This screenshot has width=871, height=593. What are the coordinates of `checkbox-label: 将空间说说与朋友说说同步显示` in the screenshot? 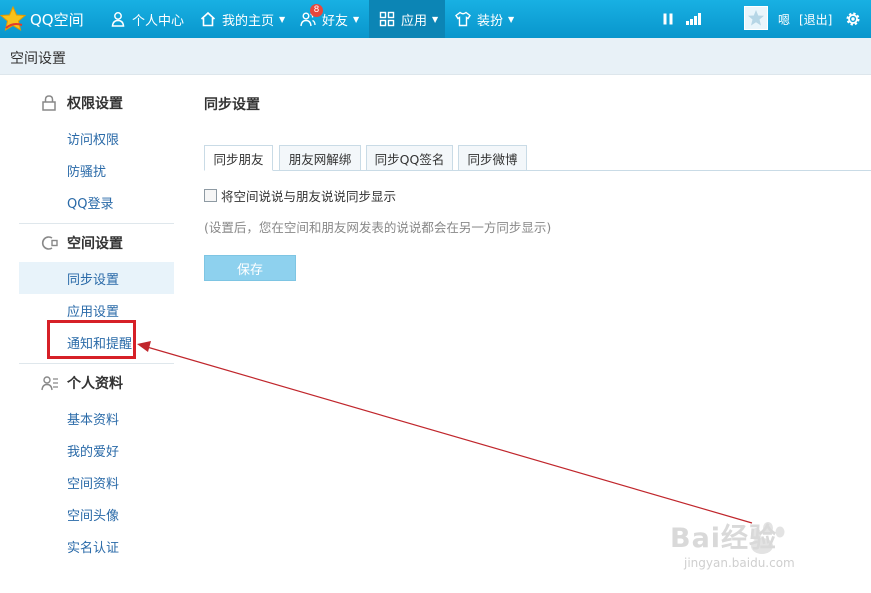 It's located at (309, 196).